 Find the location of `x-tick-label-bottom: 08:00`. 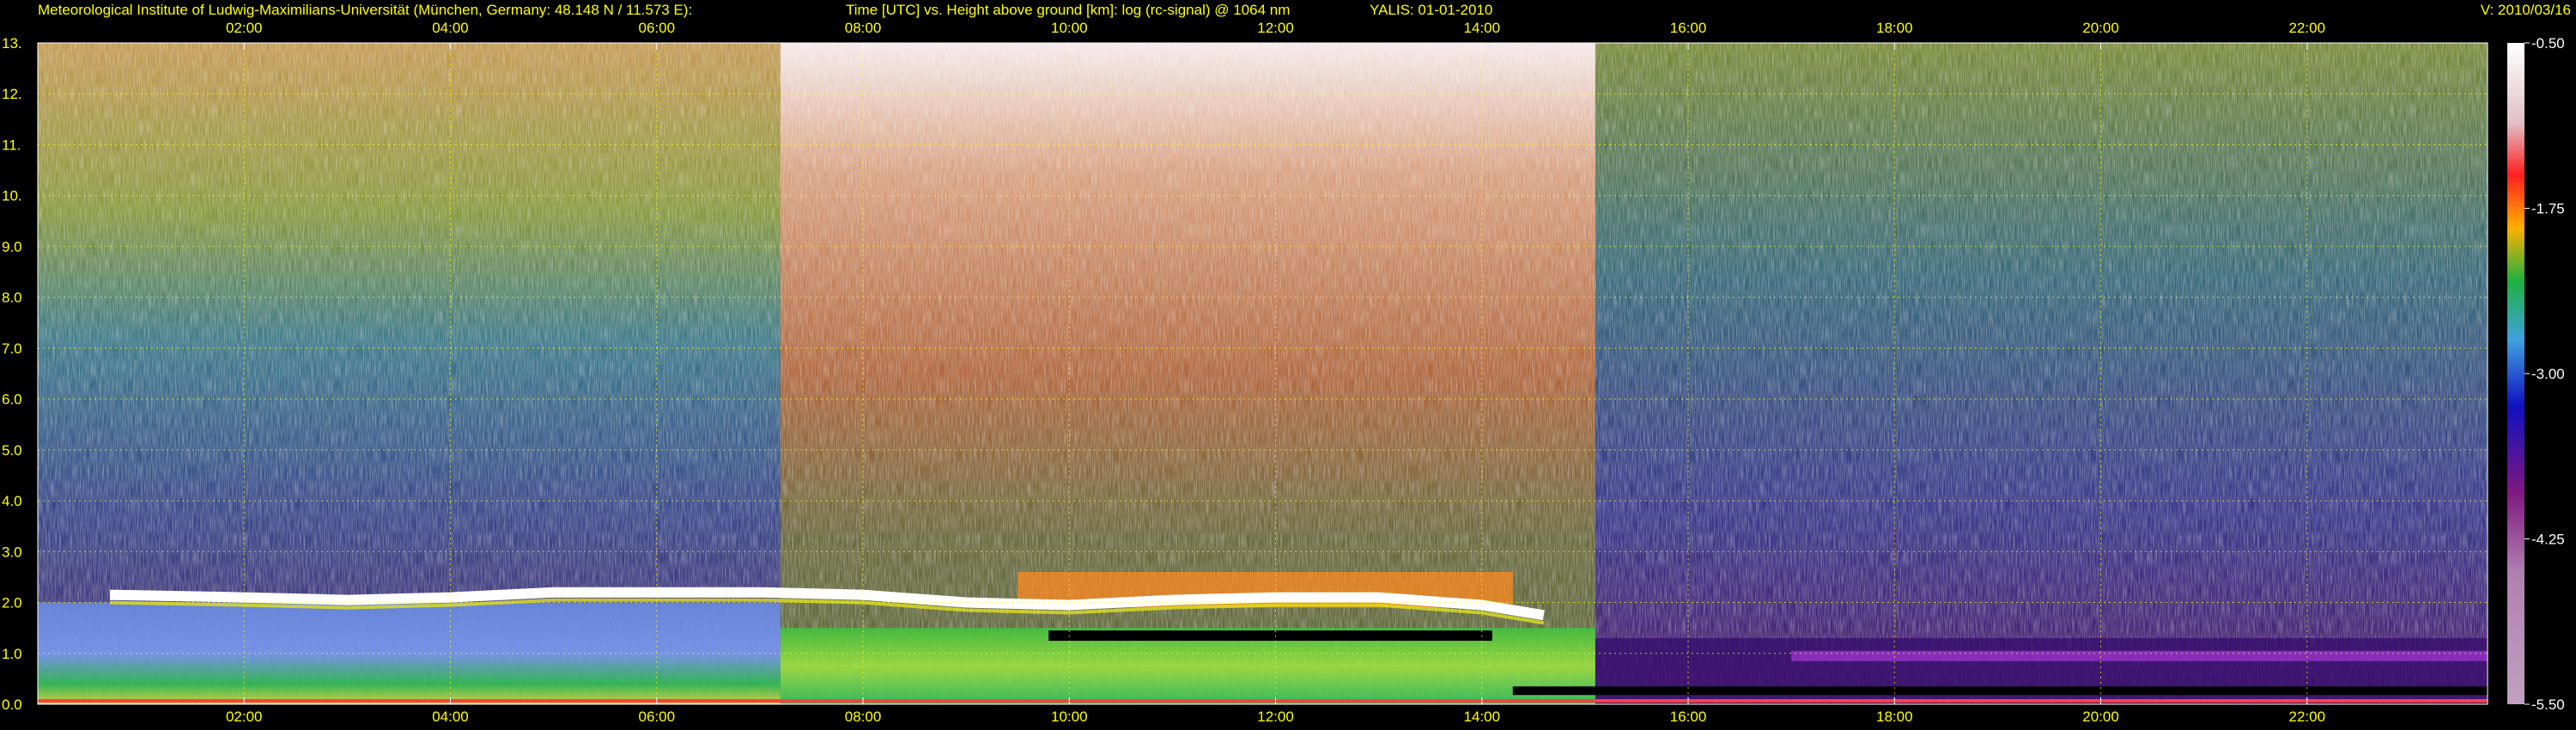

x-tick-label-bottom: 08:00 is located at coordinates (863, 717).